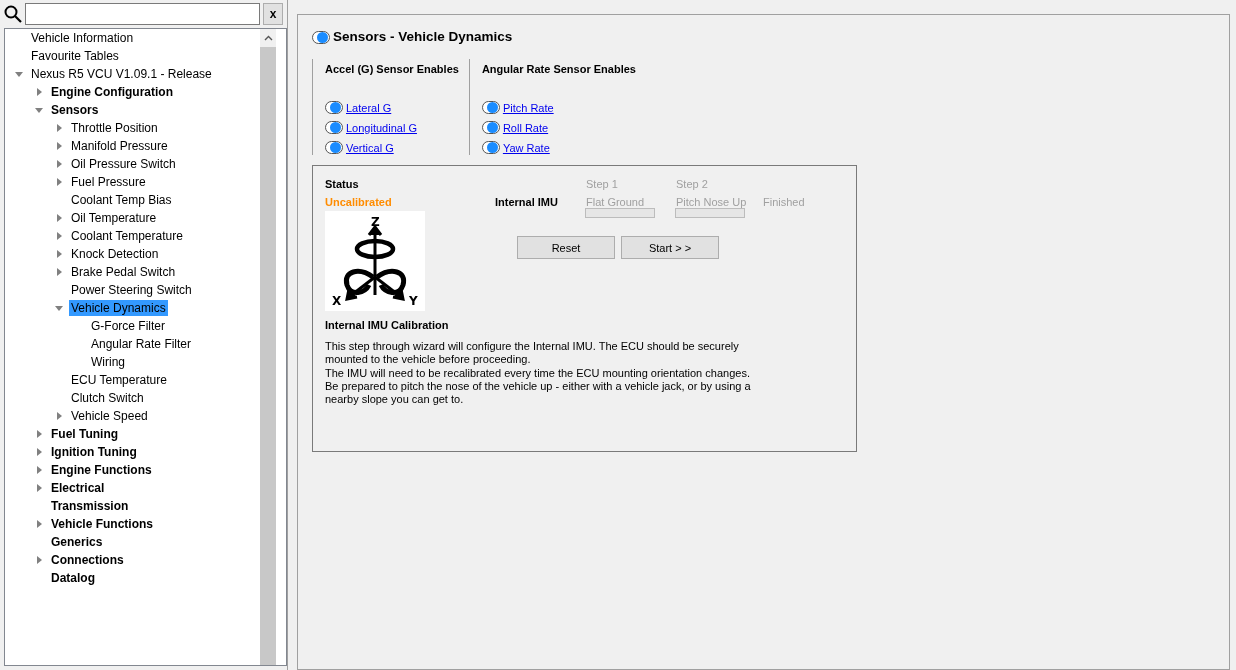 The width and height of the screenshot is (1236, 670). What do you see at coordinates (75, 56) in the screenshot?
I see `tree-item: Favourite Tables` at bounding box center [75, 56].